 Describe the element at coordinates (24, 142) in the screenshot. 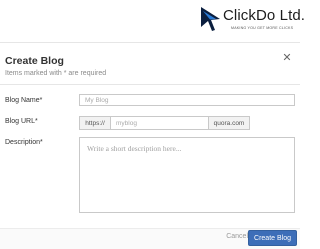

I see `description-label: Description*` at that location.